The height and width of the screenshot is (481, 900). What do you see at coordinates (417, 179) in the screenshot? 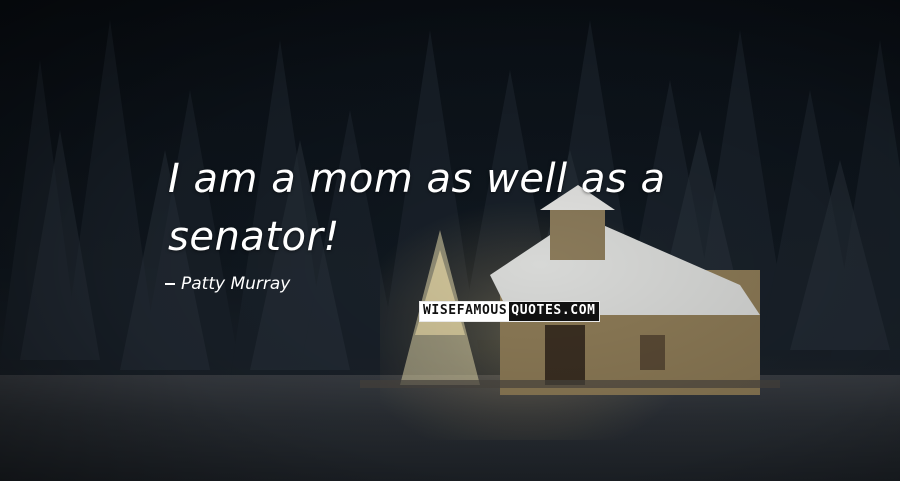
I see `quote-line-1: I am a mom as well as a` at bounding box center [417, 179].